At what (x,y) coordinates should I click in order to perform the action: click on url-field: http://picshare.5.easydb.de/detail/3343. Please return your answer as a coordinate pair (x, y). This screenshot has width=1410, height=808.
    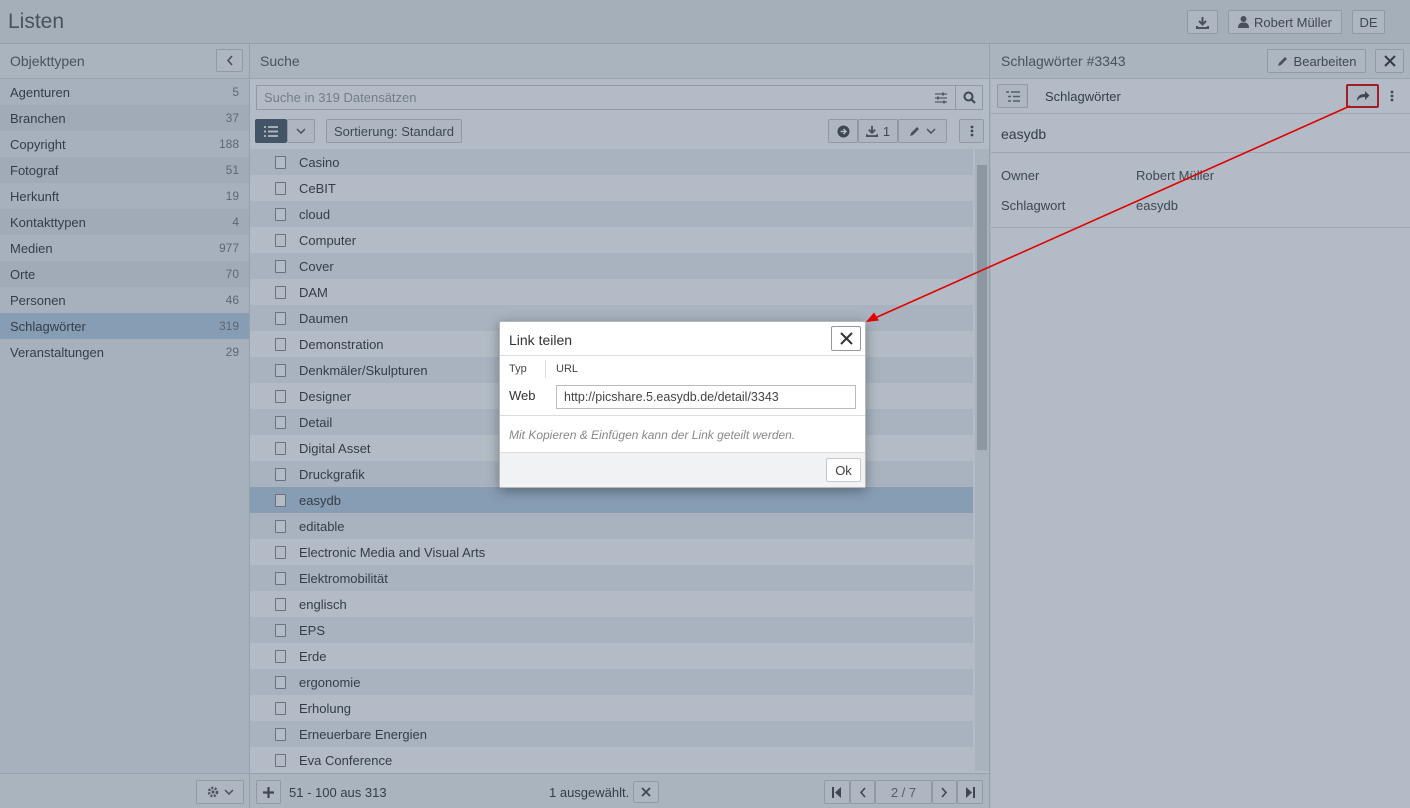
    Looking at the image, I should click on (706, 397).